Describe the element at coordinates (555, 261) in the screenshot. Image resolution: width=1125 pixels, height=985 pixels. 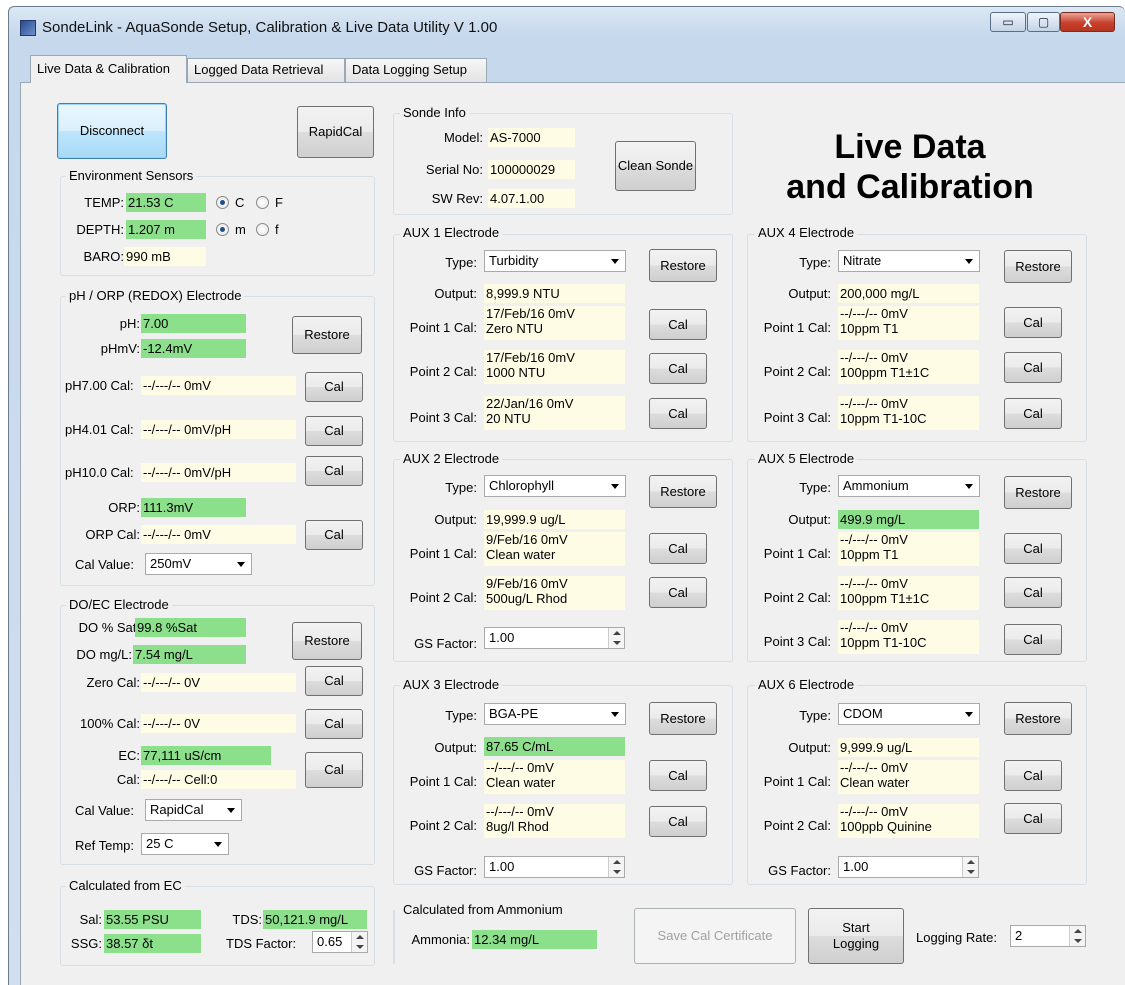
I see `aux1-type-dropdown: Turbidity` at that location.